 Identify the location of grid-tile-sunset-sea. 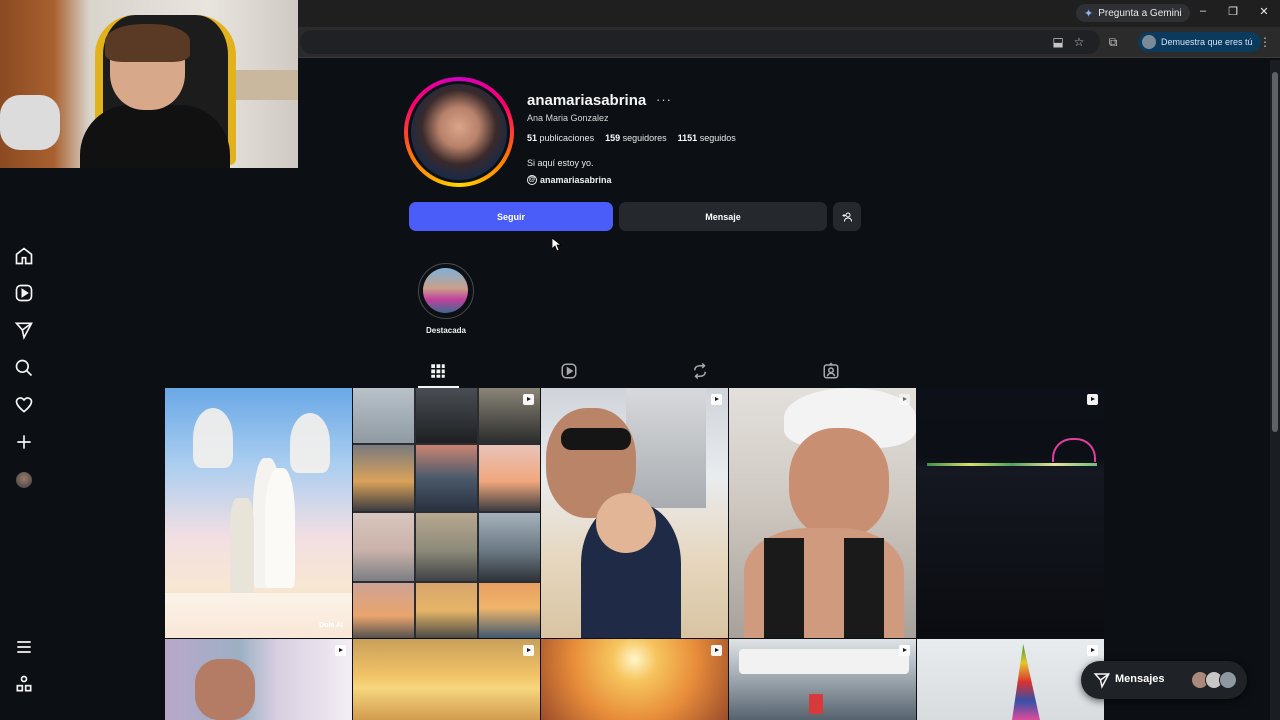
(634, 679).